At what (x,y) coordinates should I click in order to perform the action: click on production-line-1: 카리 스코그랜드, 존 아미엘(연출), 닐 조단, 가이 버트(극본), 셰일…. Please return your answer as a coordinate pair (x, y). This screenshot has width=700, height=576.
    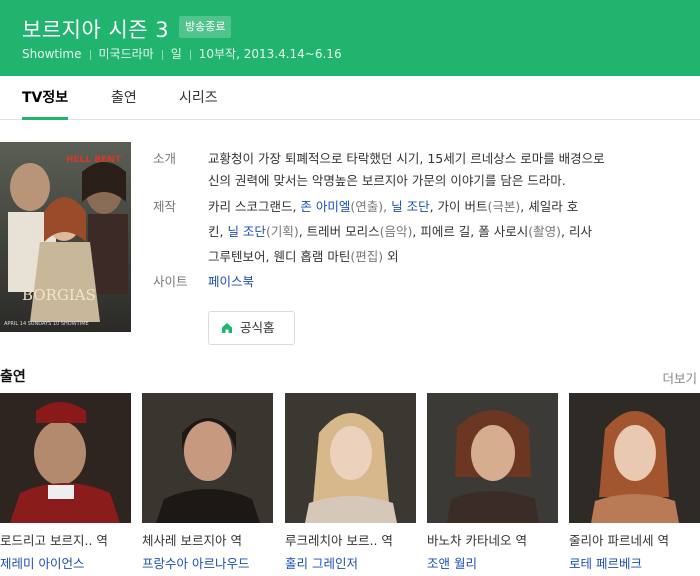
    Looking at the image, I should click on (443, 207).